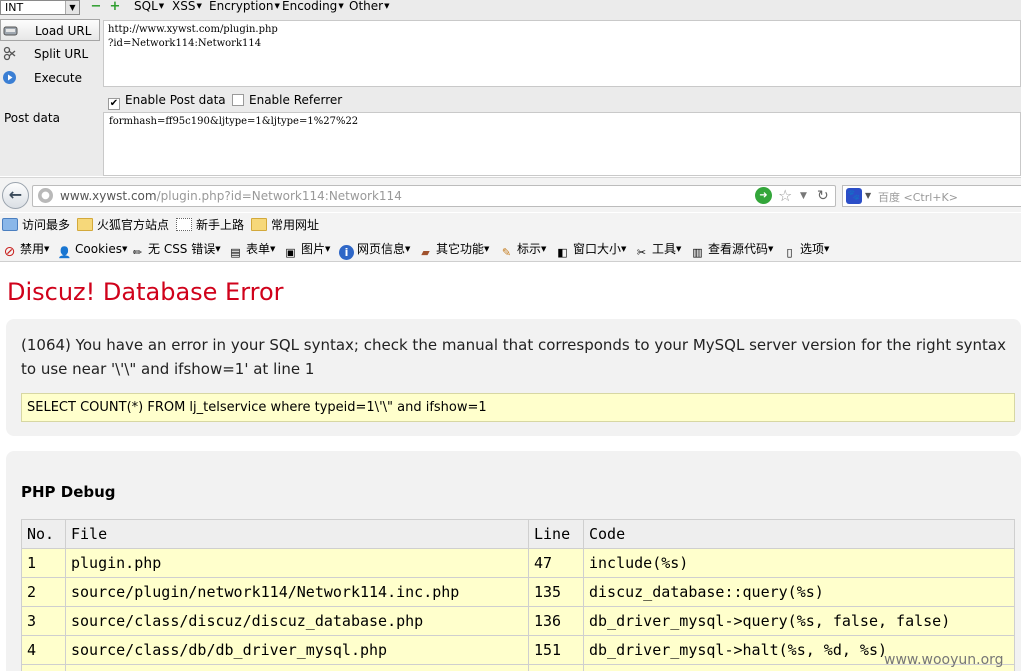  I want to click on menu-other: Other▼, so click(369, 6).